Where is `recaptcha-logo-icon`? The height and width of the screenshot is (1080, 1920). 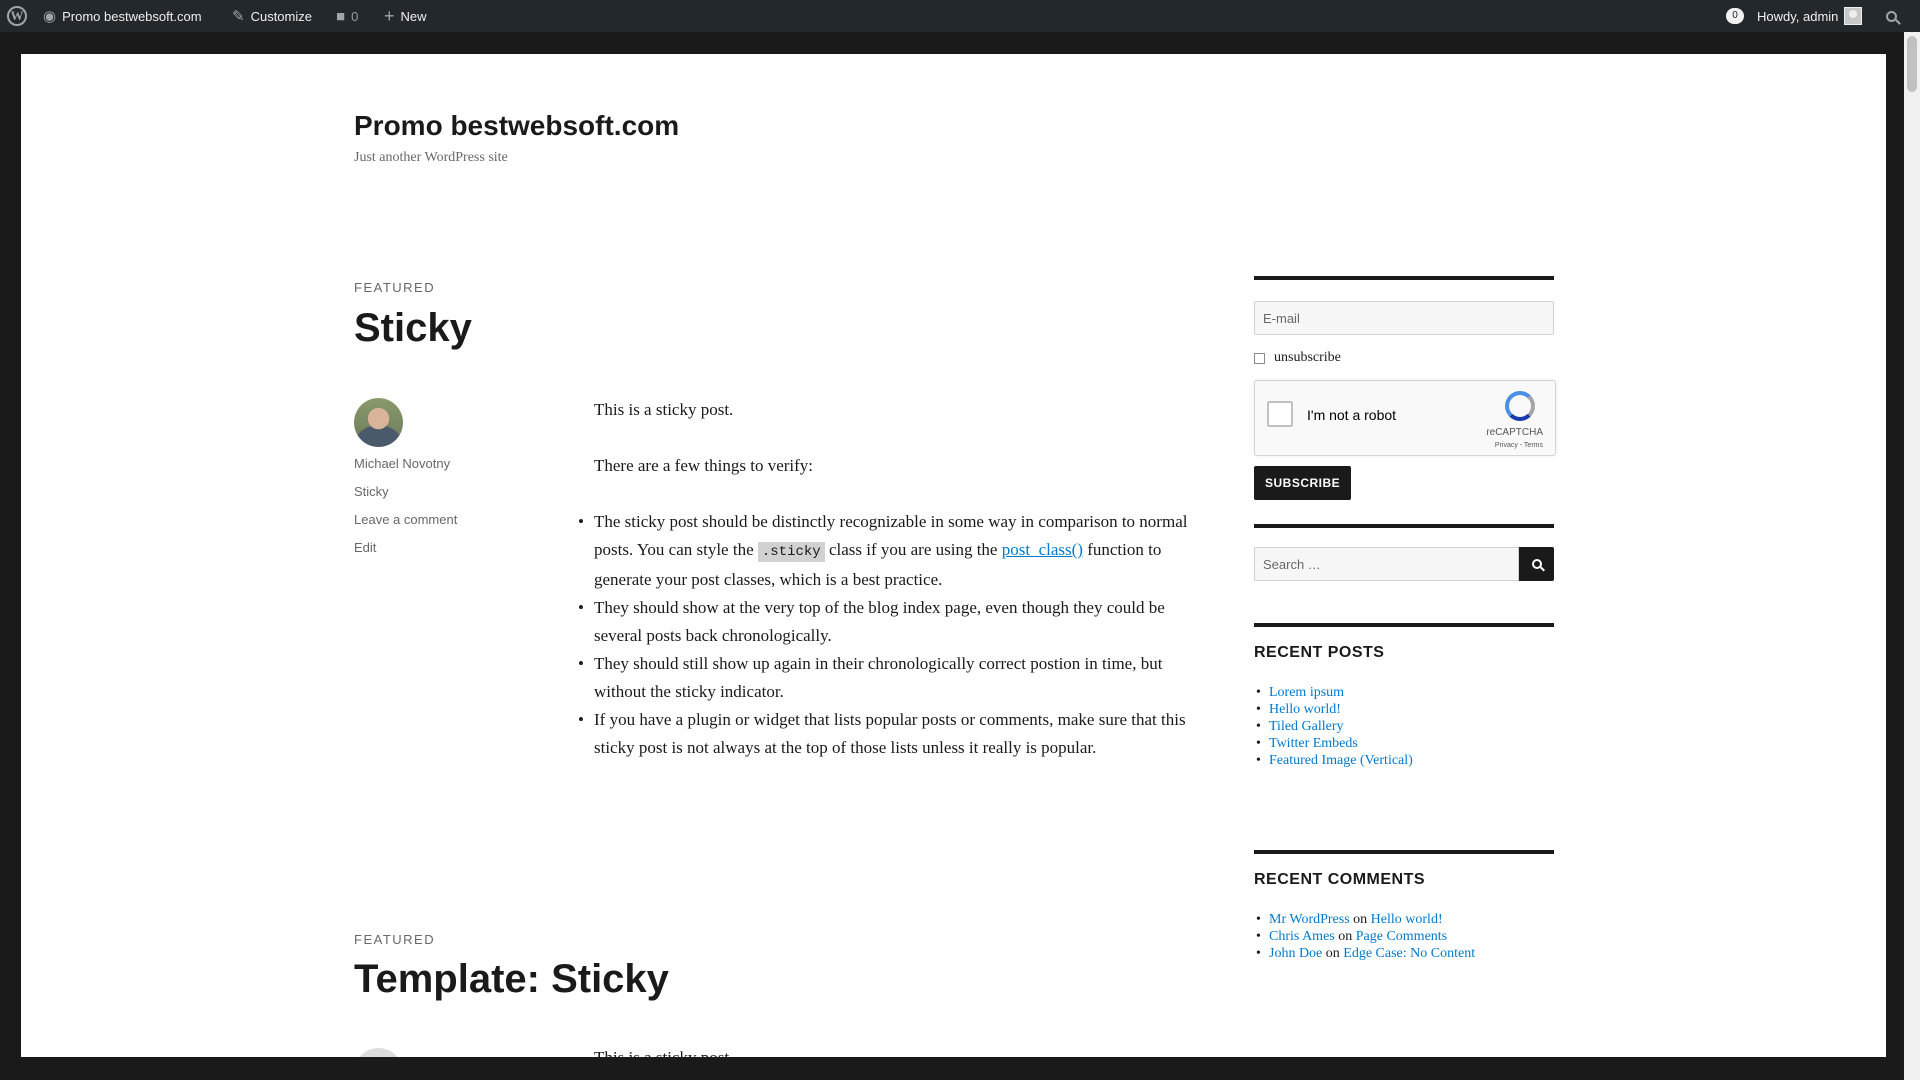
recaptcha-logo-icon is located at coordinates (1520, 406).